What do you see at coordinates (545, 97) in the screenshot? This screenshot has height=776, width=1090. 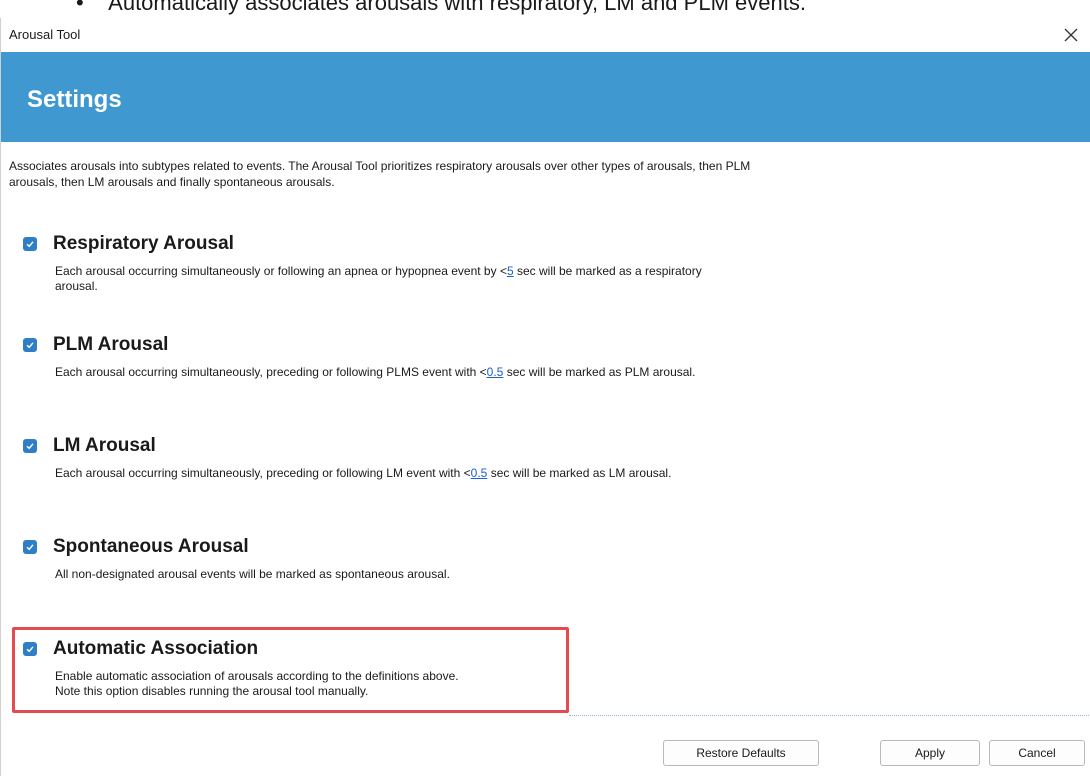 I see `settings-banner: Settings` at bounding box center [545, 97].